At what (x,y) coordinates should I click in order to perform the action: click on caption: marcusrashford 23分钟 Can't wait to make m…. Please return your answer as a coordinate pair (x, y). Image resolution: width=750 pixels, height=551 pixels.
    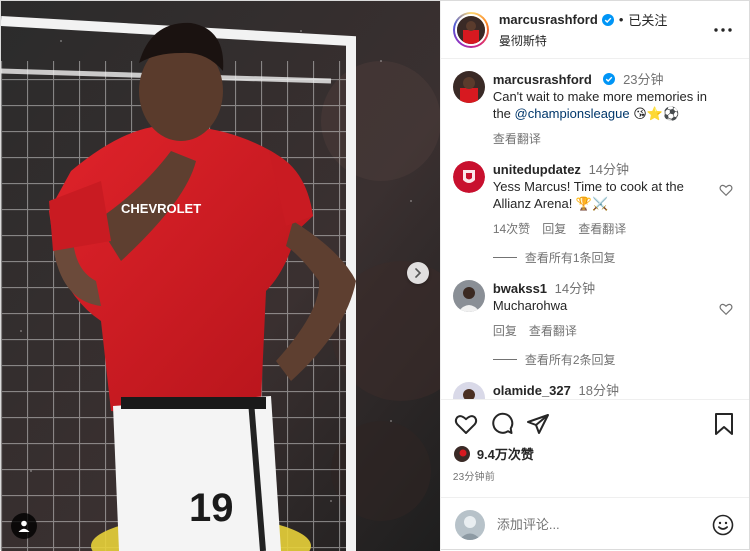
    Looking at the image, I should click on (593, 109).